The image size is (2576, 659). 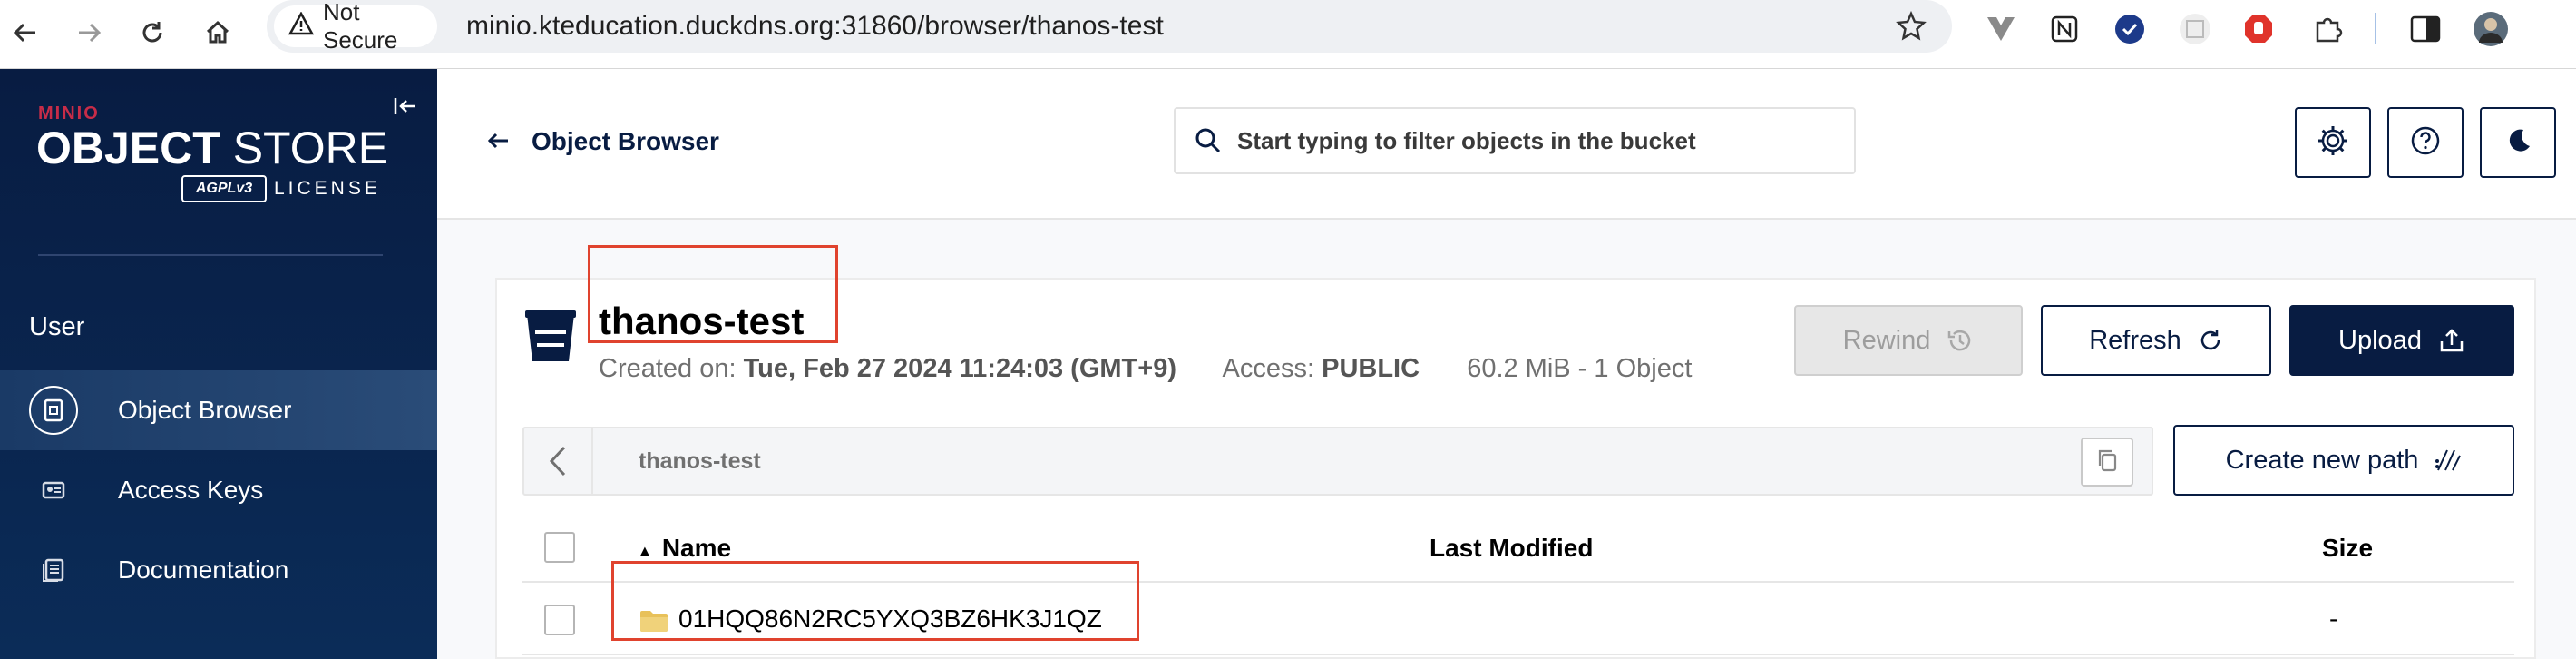 I want to click on left-arrow-icon, so click(x=498, y=142).